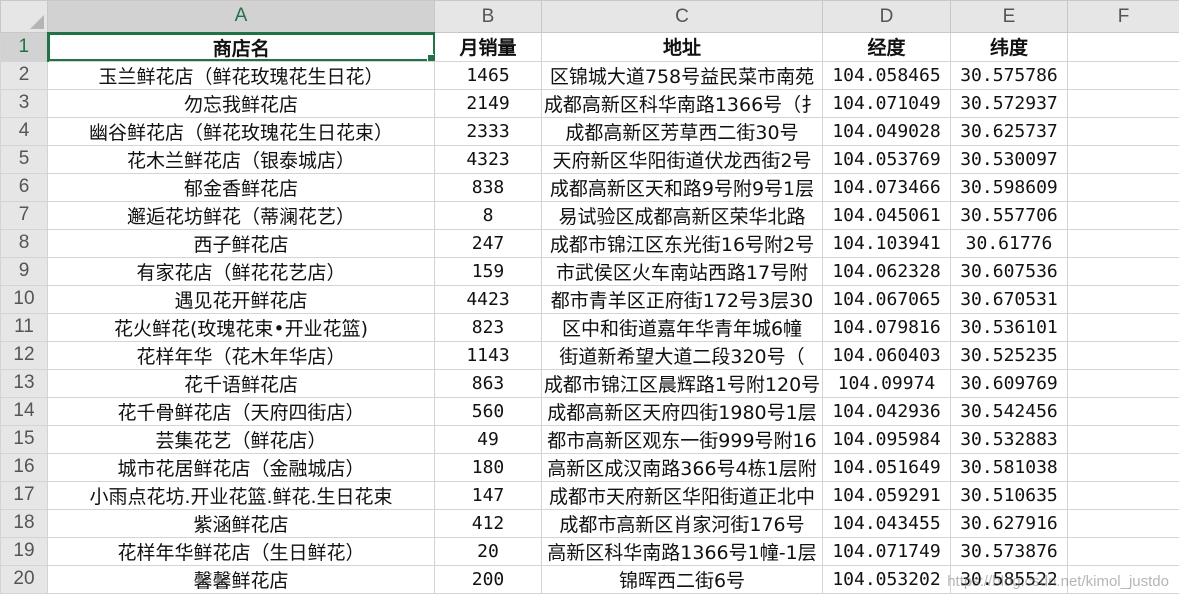 The image size is (1179, 594). Describe the element at coordinates (886, 103) in the screenshot. I see `cell-longitude: 104.071049` at that location.